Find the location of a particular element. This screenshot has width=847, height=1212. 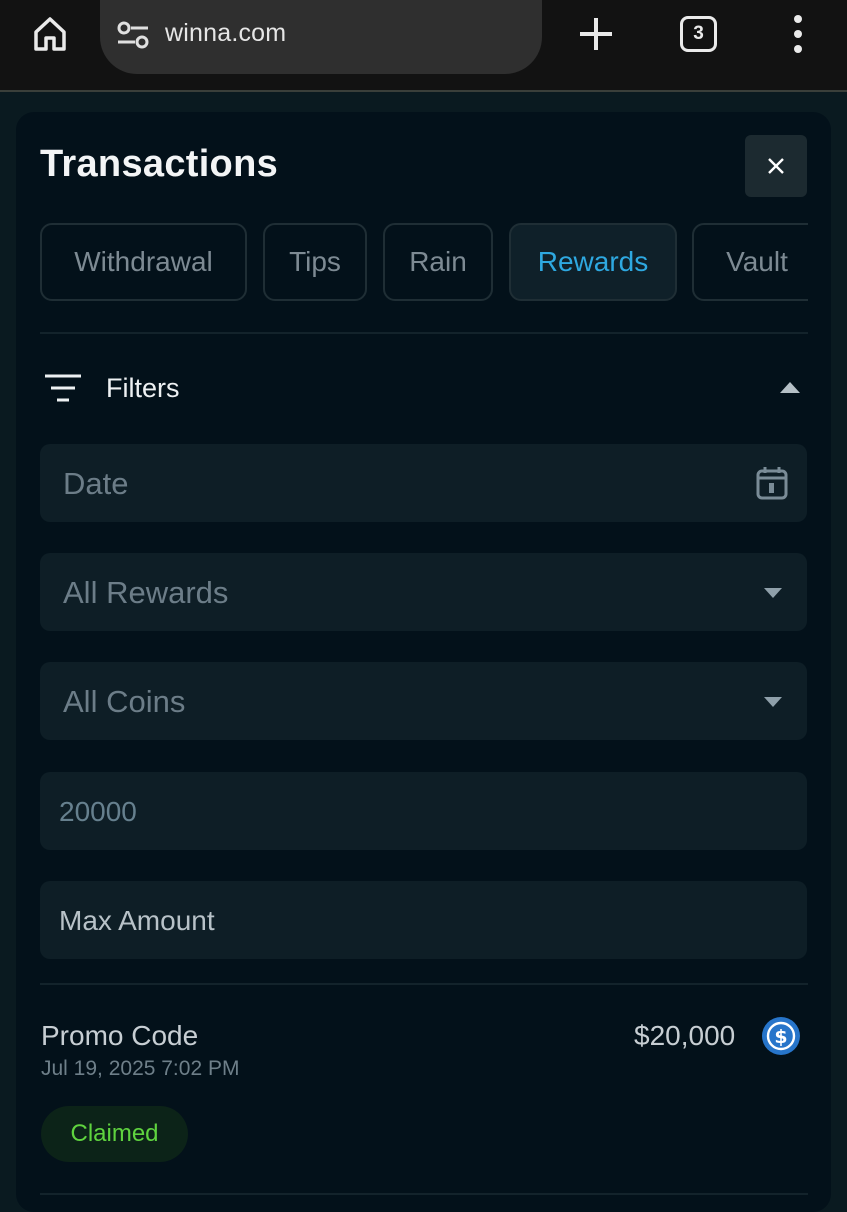

usdc-coin-icon: $ is located at coordinates (781, 1036).